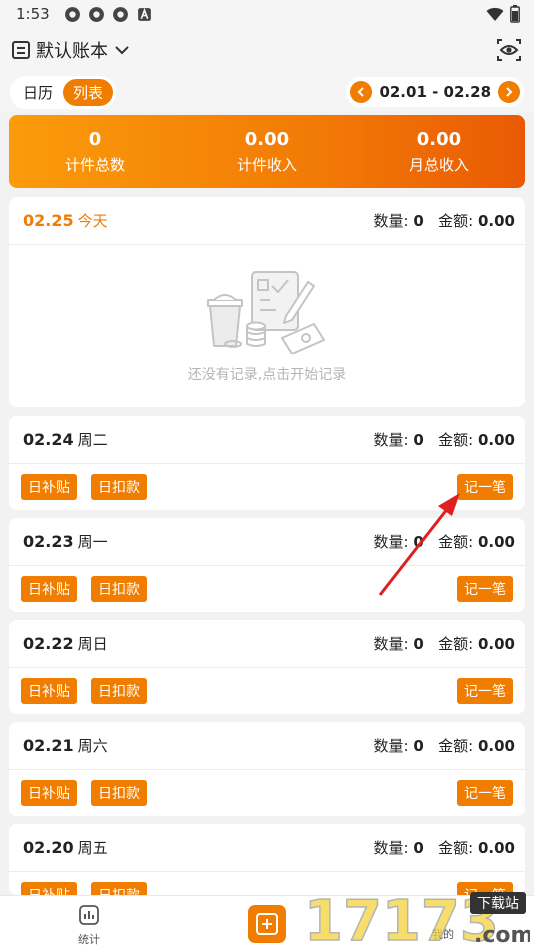  I want to click on top-bar: 默认账本, so click(267, 50).